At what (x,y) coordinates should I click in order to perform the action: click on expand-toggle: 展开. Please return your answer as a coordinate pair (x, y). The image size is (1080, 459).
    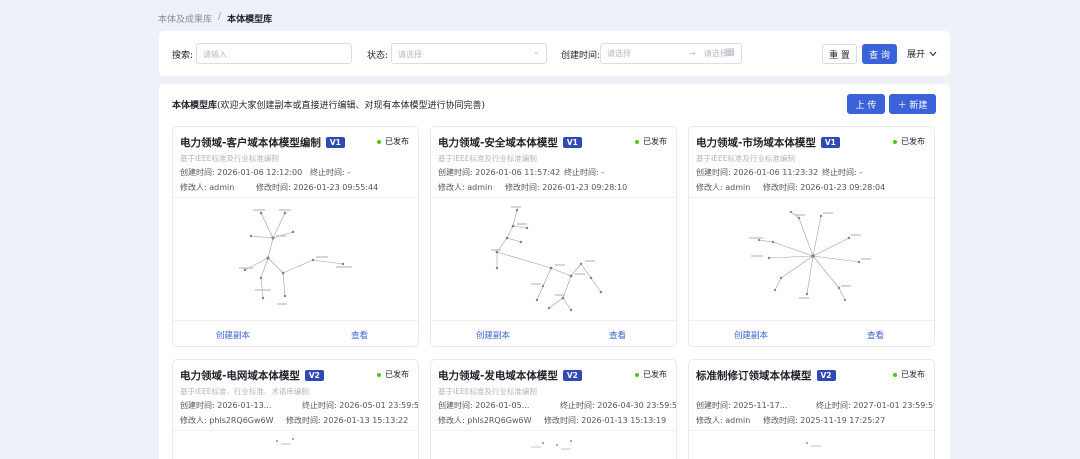
    Looking at the image, I should click on (922, 53).